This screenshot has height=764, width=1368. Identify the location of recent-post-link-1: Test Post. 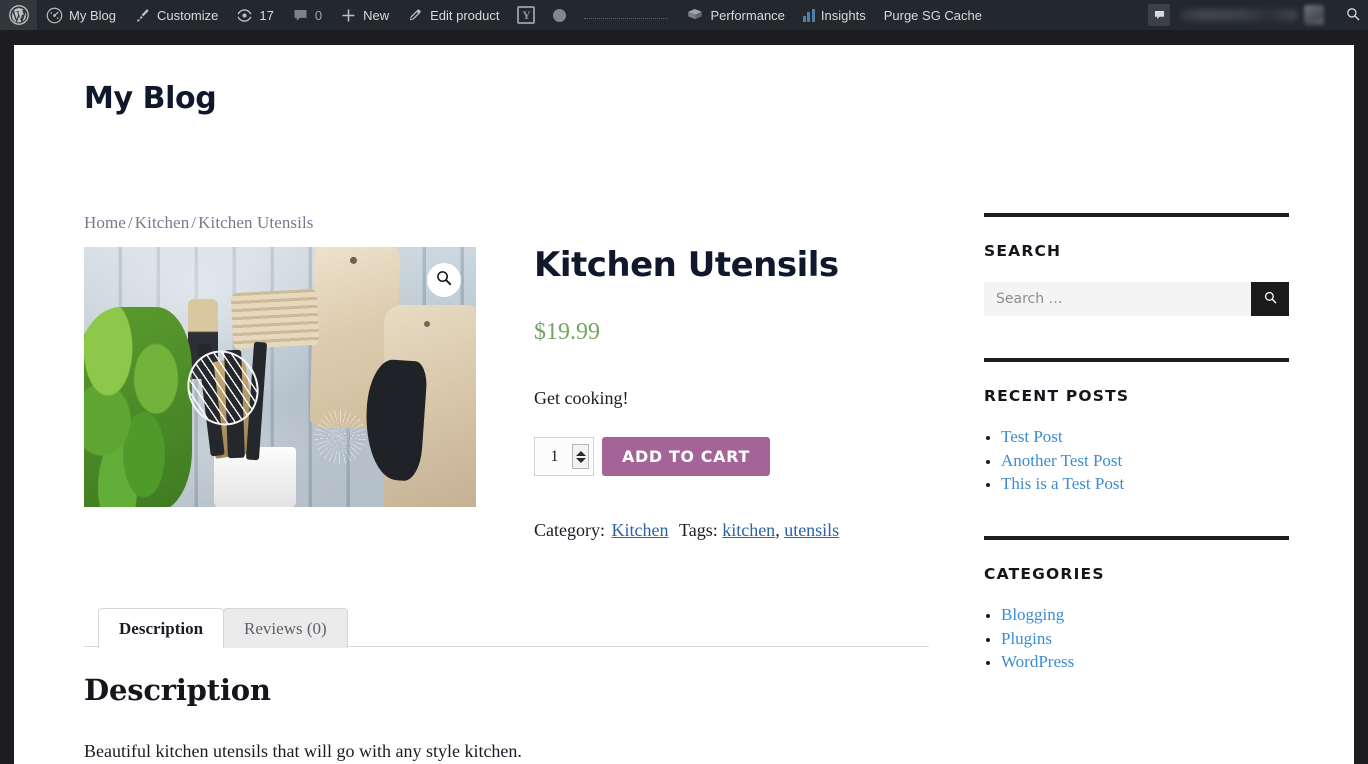
(1032, 436).